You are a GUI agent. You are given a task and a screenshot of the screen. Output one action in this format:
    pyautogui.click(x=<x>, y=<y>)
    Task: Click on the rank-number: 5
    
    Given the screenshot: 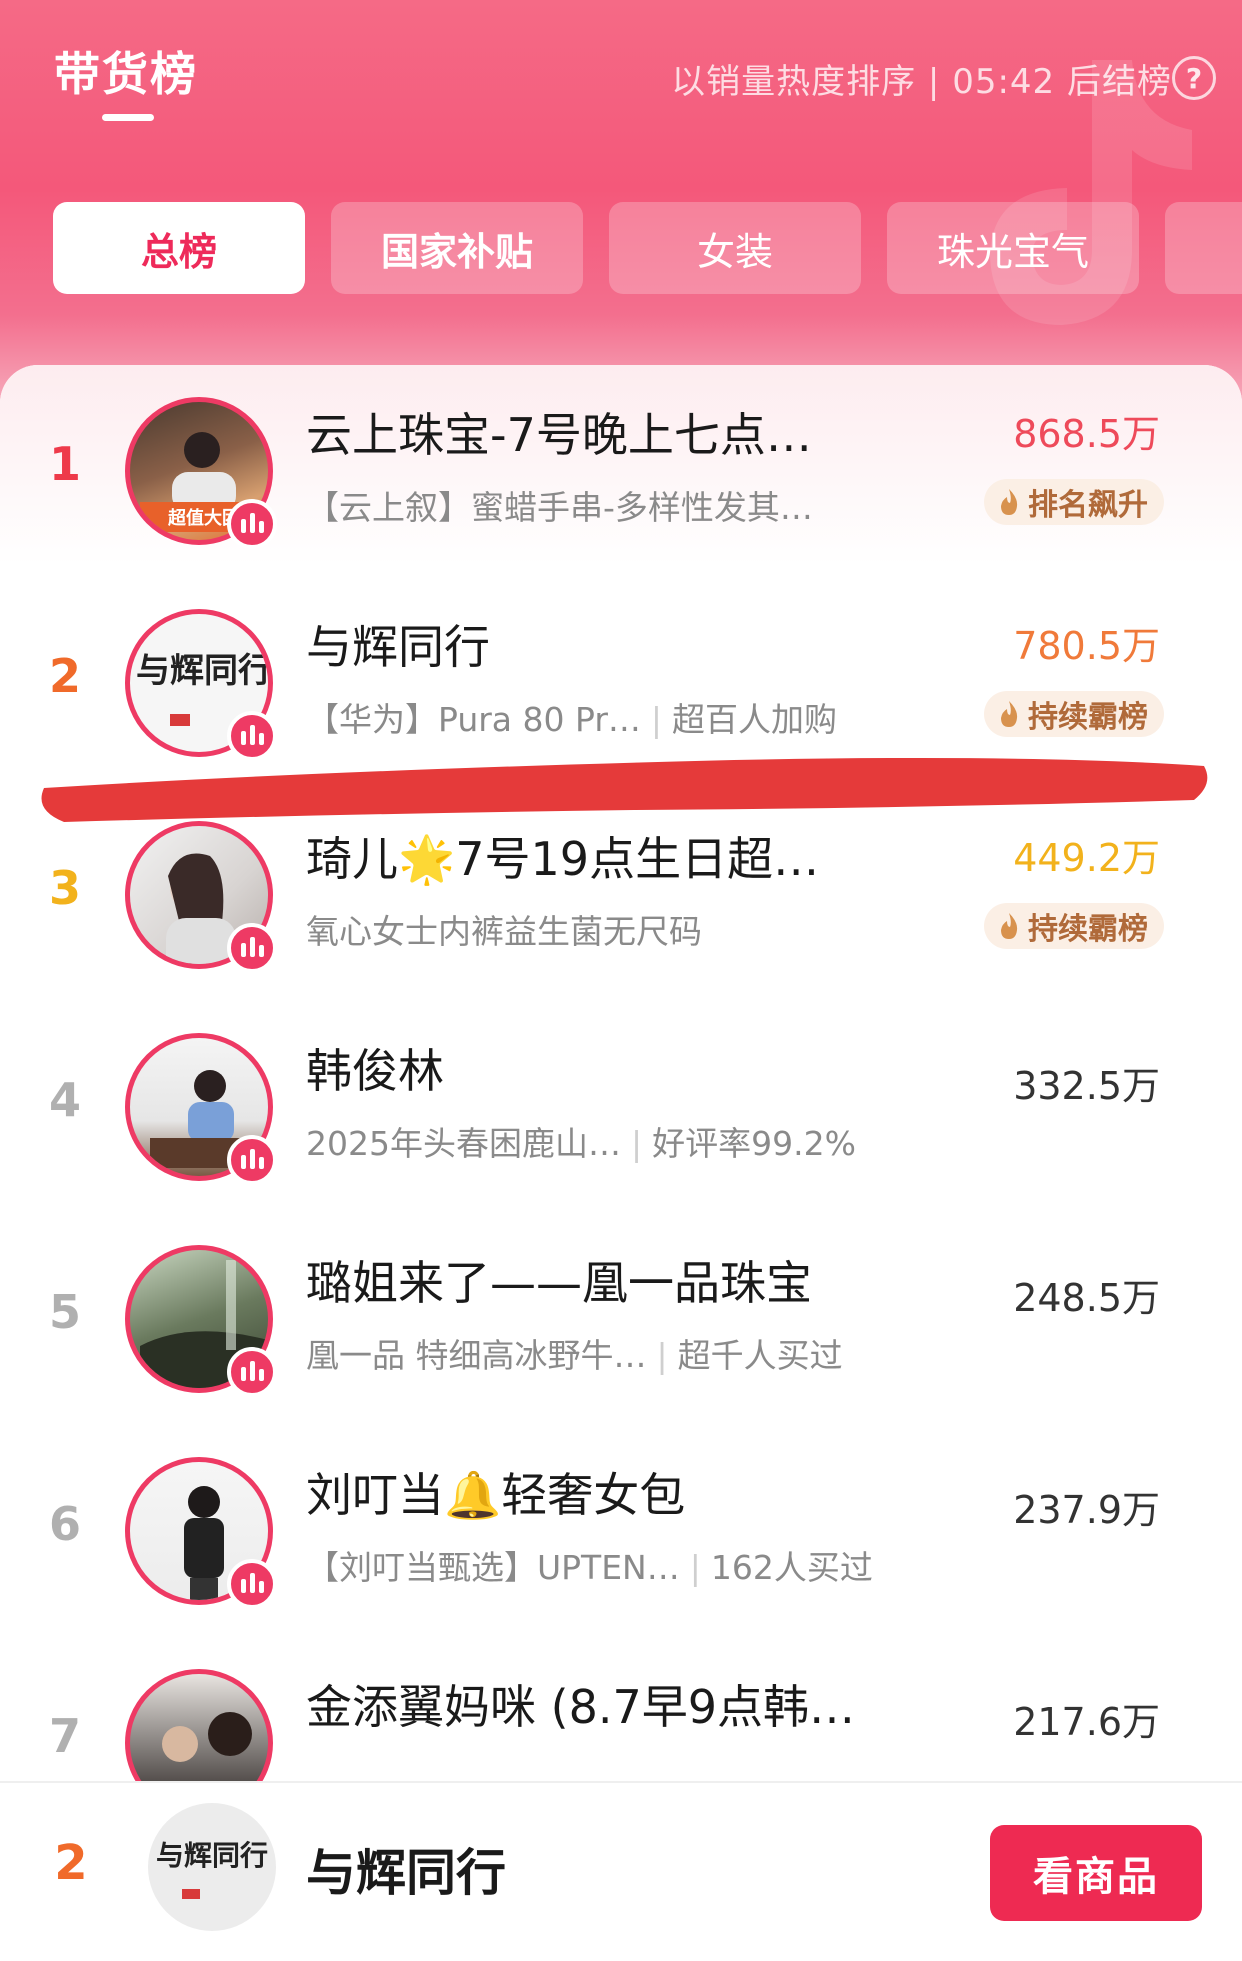 What is the action you would take?
    pyautogui.click(x=64, y=1312)
    